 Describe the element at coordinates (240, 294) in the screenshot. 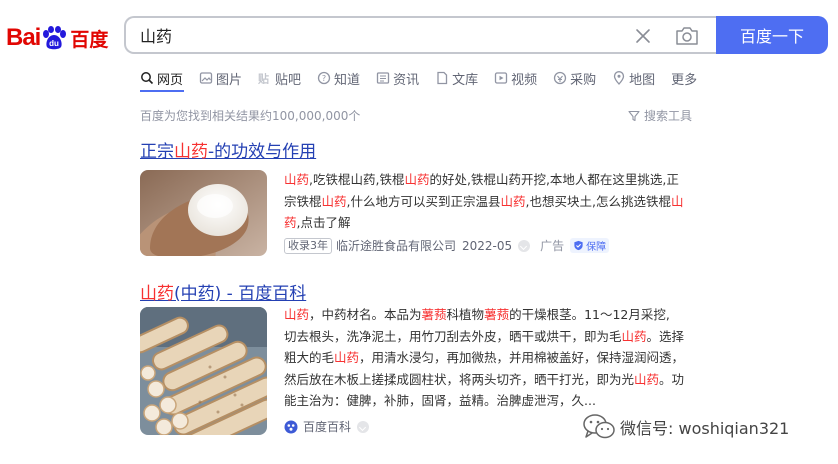

I see `title-text: (中药) - 百度百科` at that location.